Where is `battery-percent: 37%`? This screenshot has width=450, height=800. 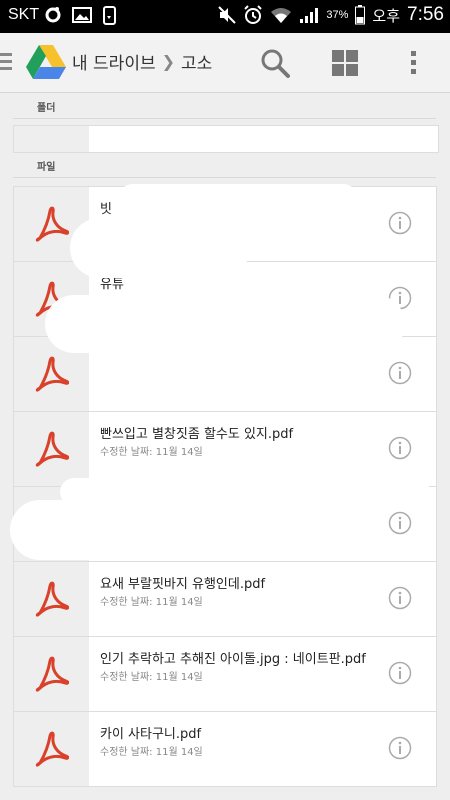 battery-percent: 37% is located at coordinates (337, 15).